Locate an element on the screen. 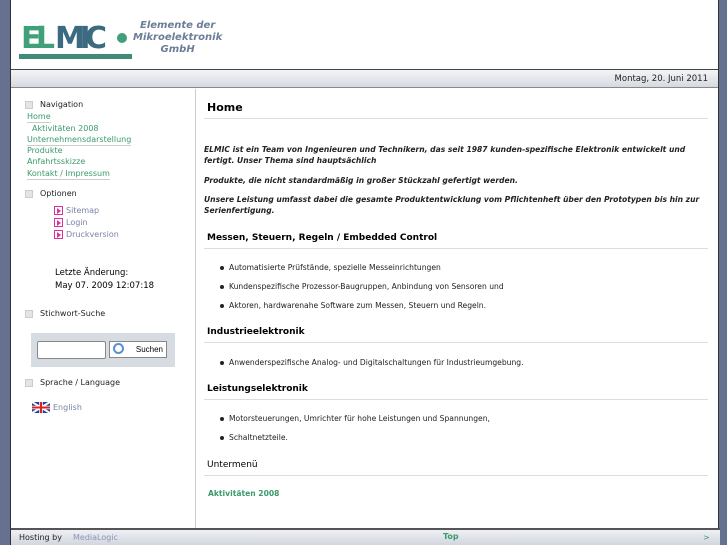 This screenshot has width=727, height=545. magnifier-icon is located at coordinates (118, 348).